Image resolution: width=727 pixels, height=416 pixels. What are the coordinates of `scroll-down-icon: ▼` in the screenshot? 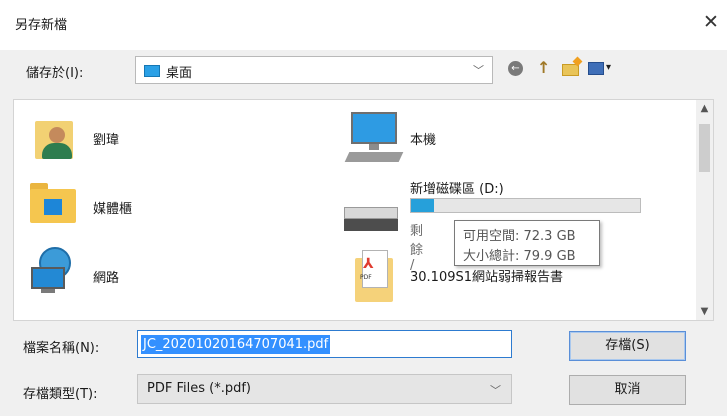 It's located at (704, 311).